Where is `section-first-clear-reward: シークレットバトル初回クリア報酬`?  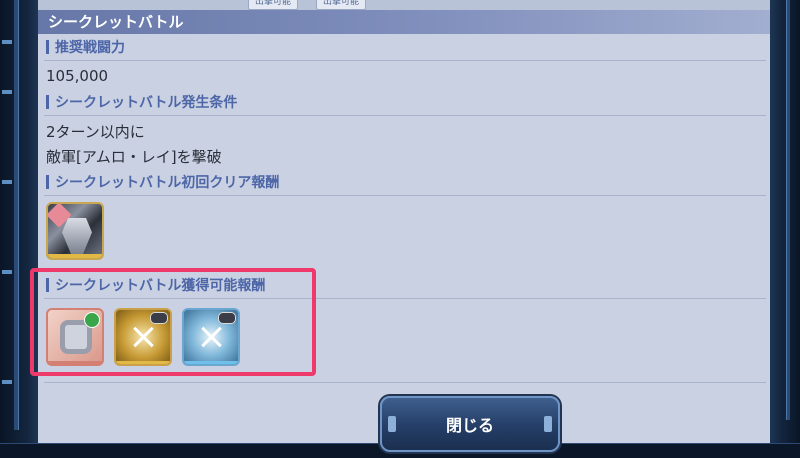
section-first-clear-reward: シークレットバトル初回クリア報酬 is located at coordinates (162, 183).